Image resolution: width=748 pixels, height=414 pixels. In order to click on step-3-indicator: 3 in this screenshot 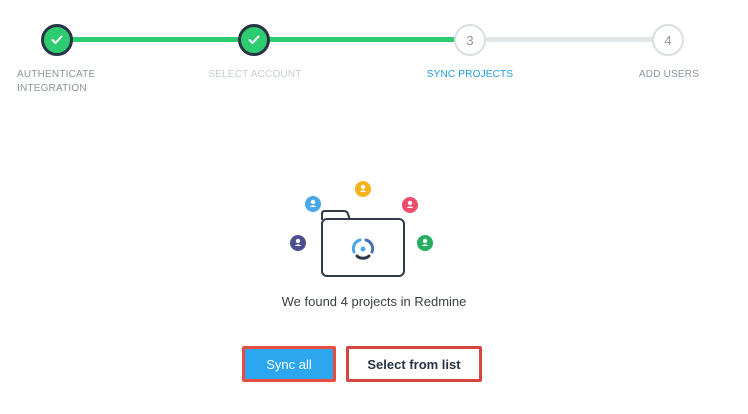, I will do `click(470, 40)`.